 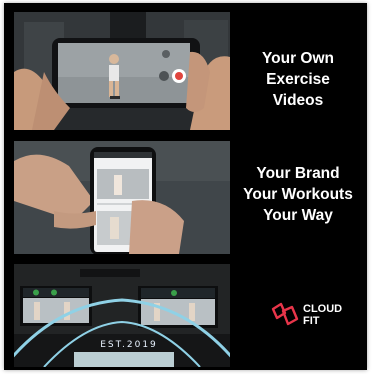 What do you see at coordinates (298, 100) in the screenshot?
I see `tagline-line: Videos` at bounding box center [298, 100].